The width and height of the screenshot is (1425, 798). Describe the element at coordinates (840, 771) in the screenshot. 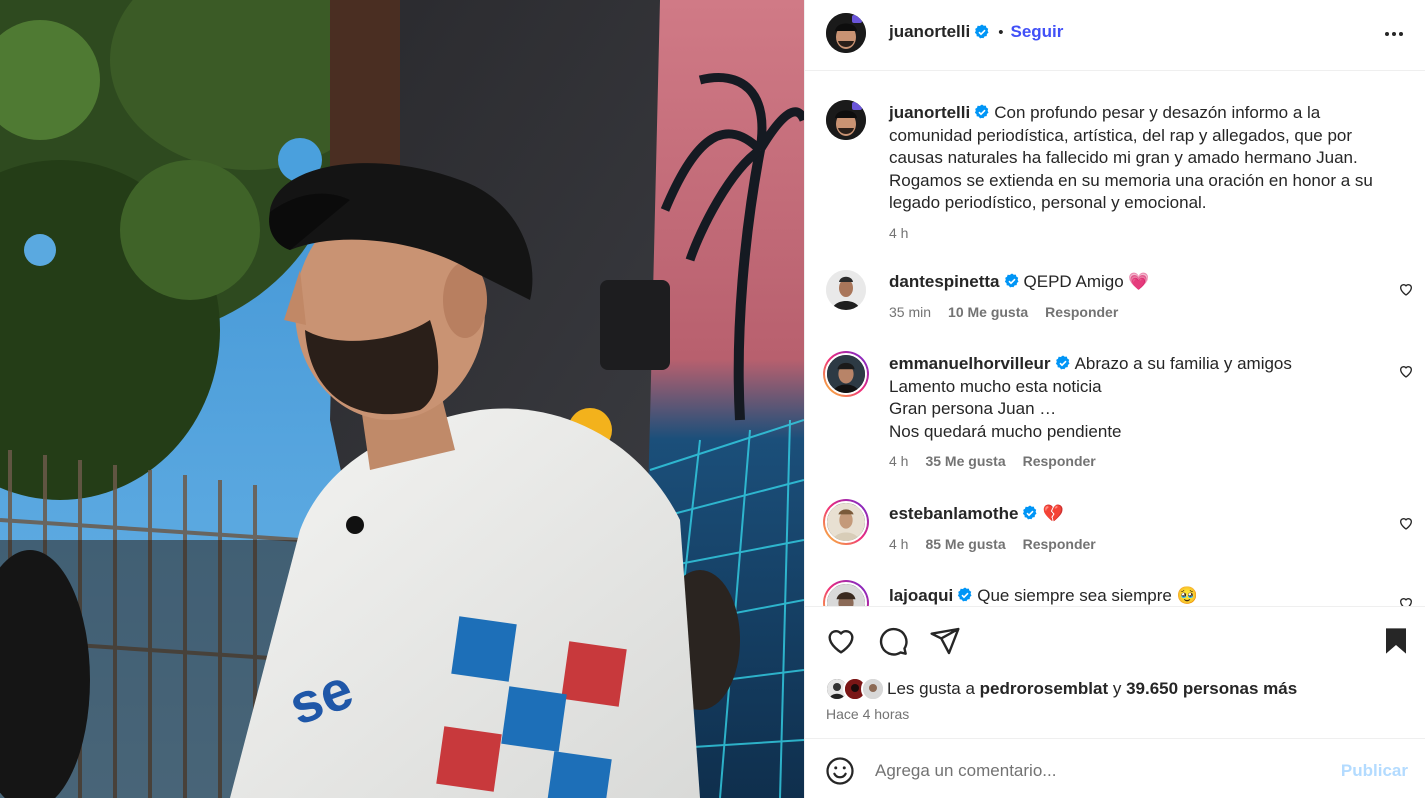

I see `emoji-icon` at that location.